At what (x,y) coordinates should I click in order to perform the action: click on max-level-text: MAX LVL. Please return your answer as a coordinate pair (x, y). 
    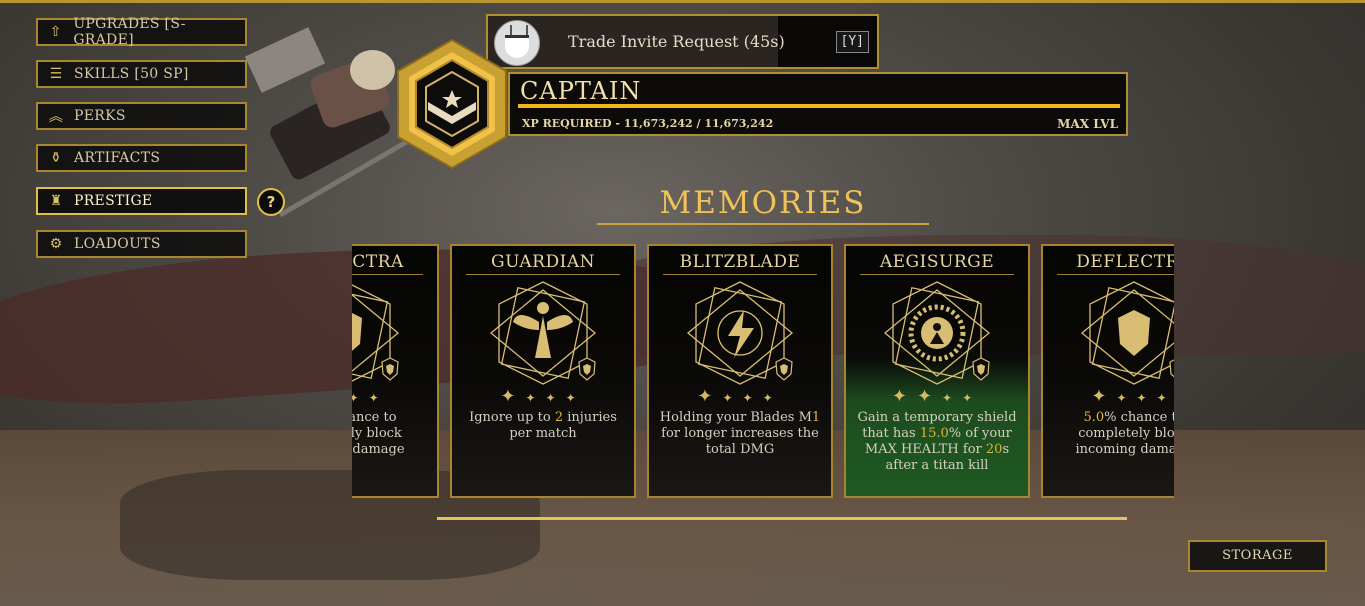
    Looking at the image, I should click on (1087, 124).